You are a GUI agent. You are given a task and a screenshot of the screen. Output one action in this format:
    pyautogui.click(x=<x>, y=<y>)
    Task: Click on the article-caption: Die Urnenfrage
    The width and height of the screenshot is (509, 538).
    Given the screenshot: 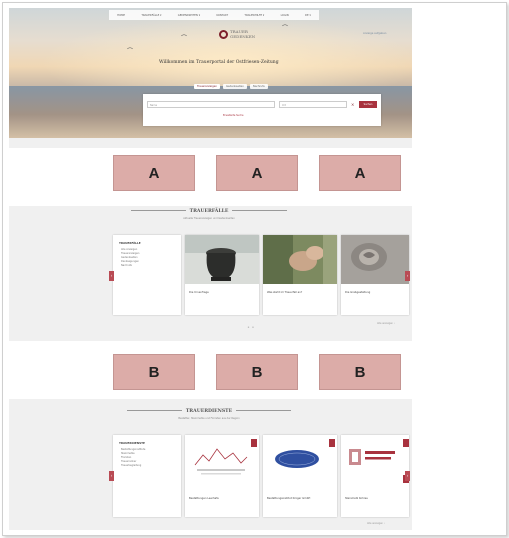 What is the action you would take?
    pyautogui.click(x=199, y=292)
    